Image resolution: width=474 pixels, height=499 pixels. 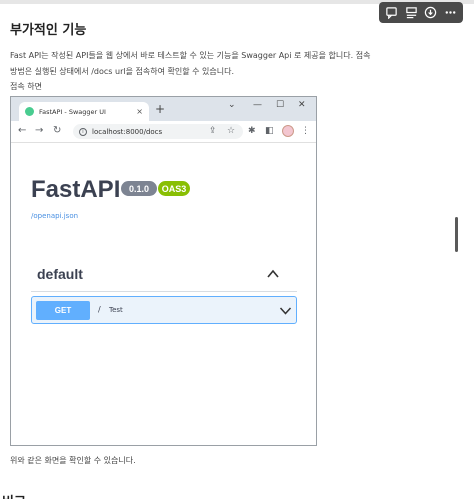 What do you see at coordinates (29, 111) in the screenshot?
I see `swagger-favicon-icon` at bounding box center [29, 111].